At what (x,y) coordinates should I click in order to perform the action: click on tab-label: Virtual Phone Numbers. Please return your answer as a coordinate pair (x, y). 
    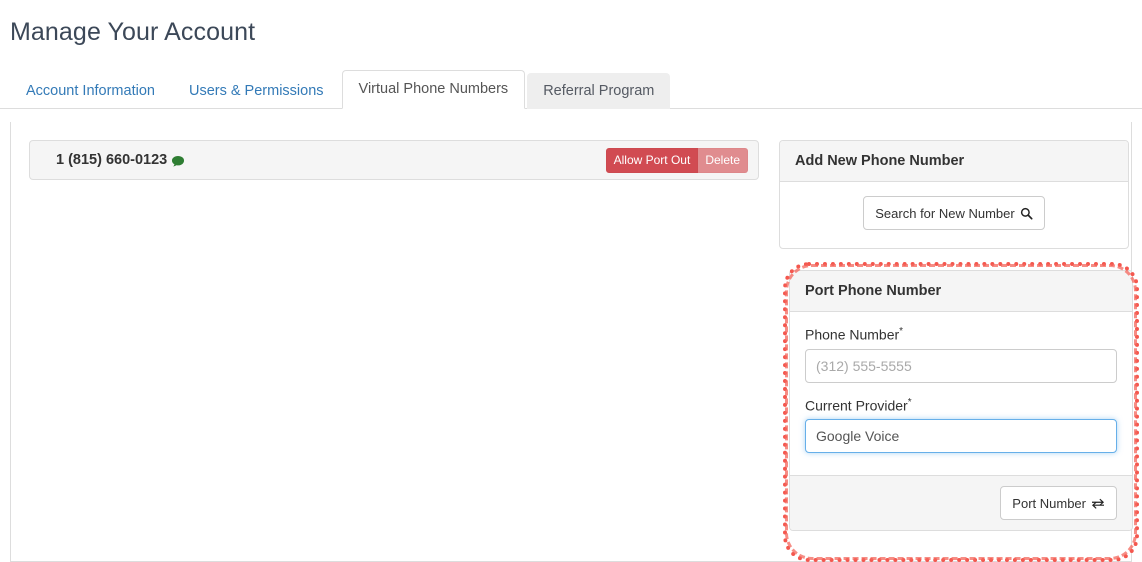
    Looking at the image, I should click on (433, 88).